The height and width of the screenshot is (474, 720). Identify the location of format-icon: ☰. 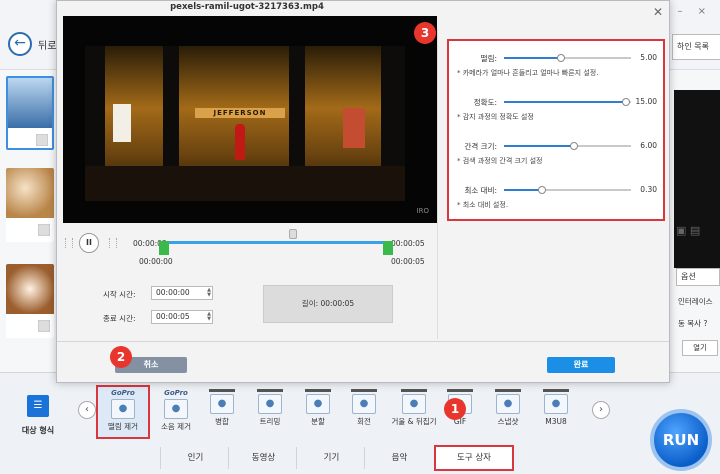
(38, 406).